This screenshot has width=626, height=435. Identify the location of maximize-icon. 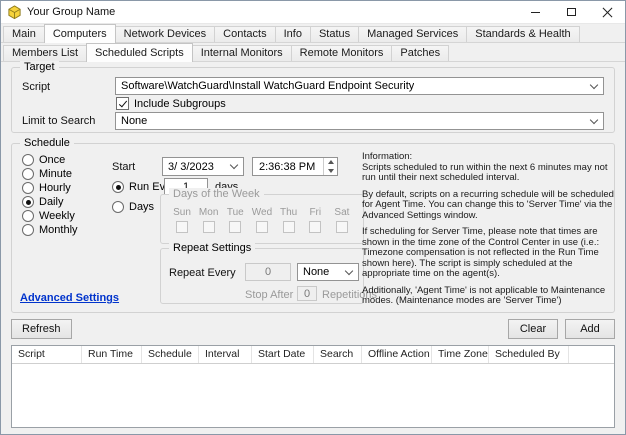
(571, 12).